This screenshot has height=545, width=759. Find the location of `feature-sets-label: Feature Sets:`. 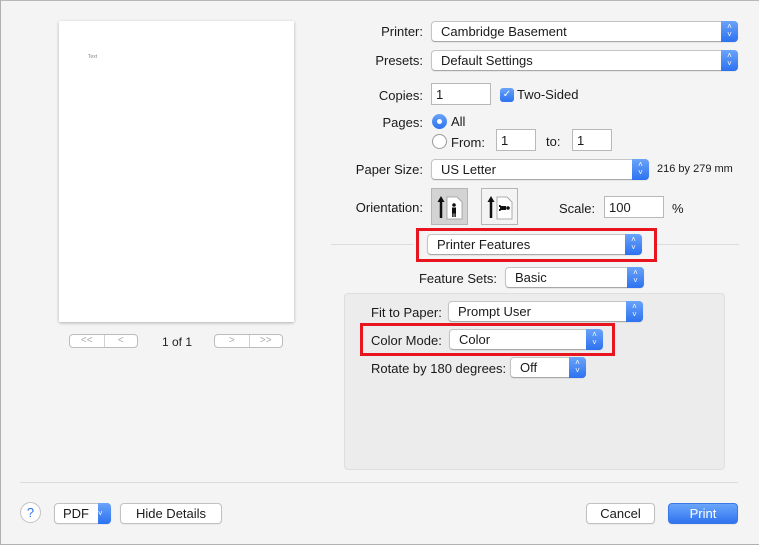

feature-sets-label: Feature Sets: is located at coordinates (457, 278).